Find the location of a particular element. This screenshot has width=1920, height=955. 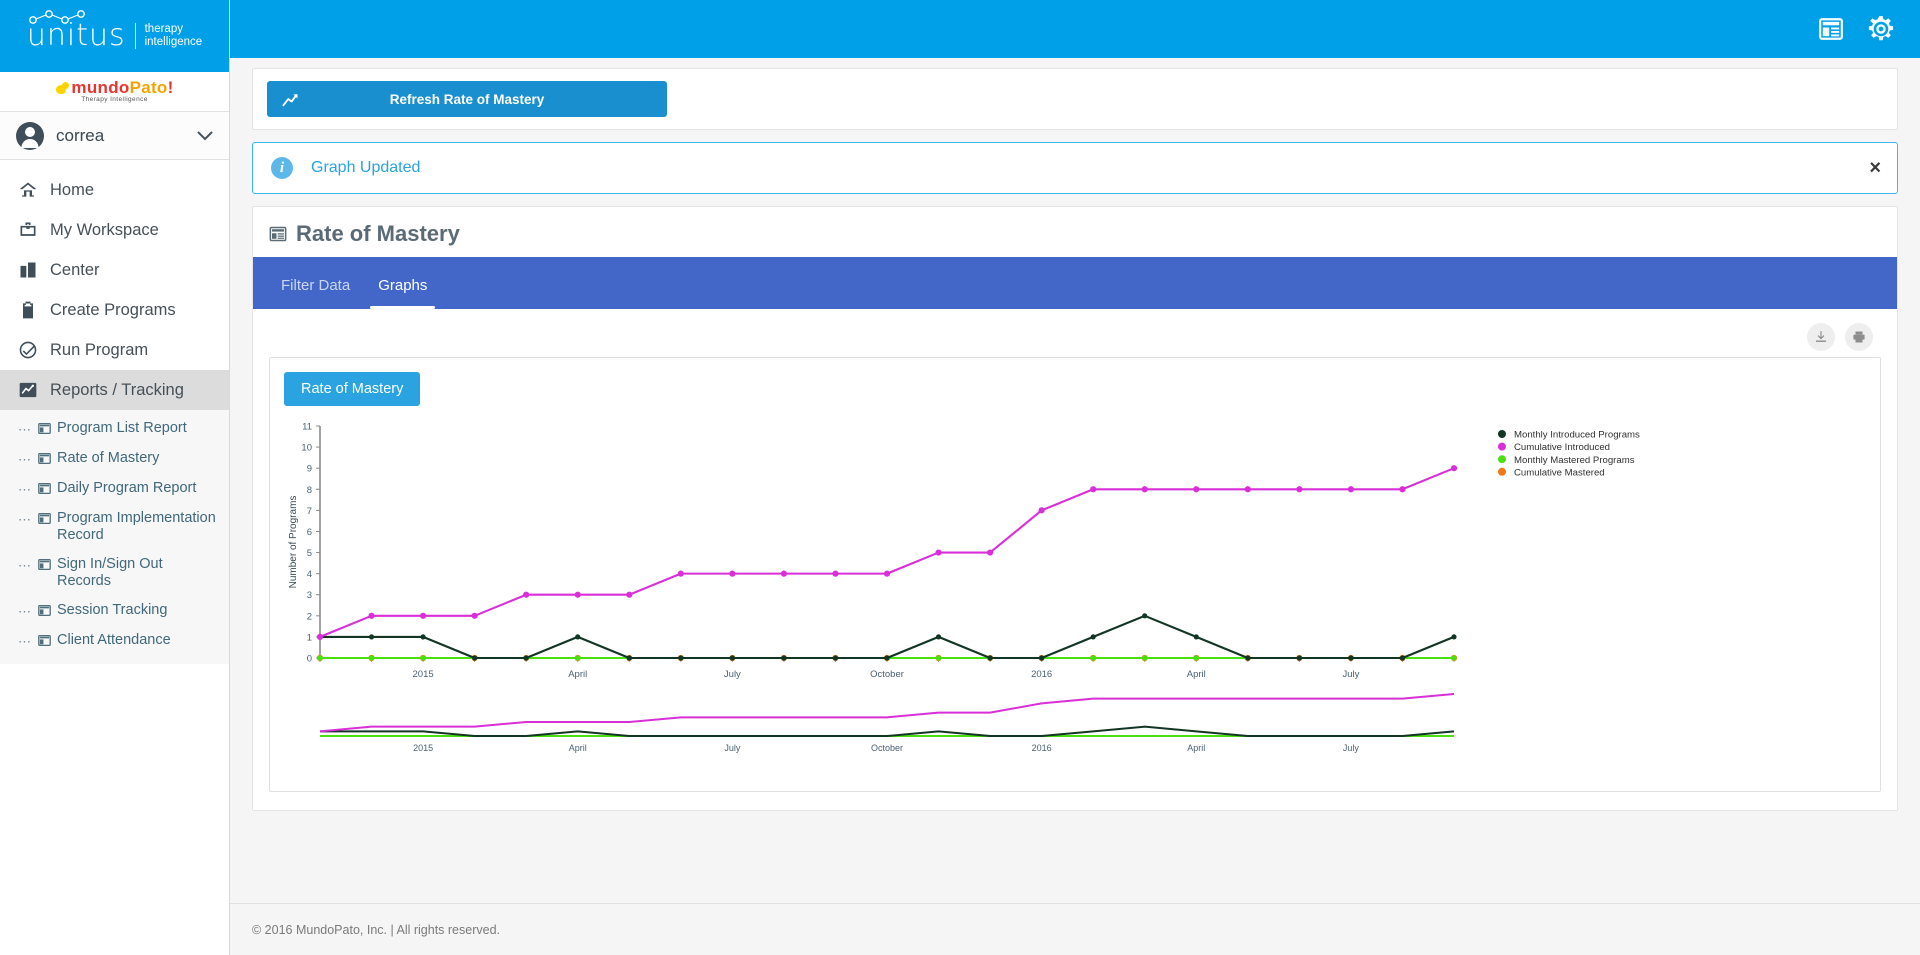

x-tick-label: 2015 is located at coordinates (423, 674).